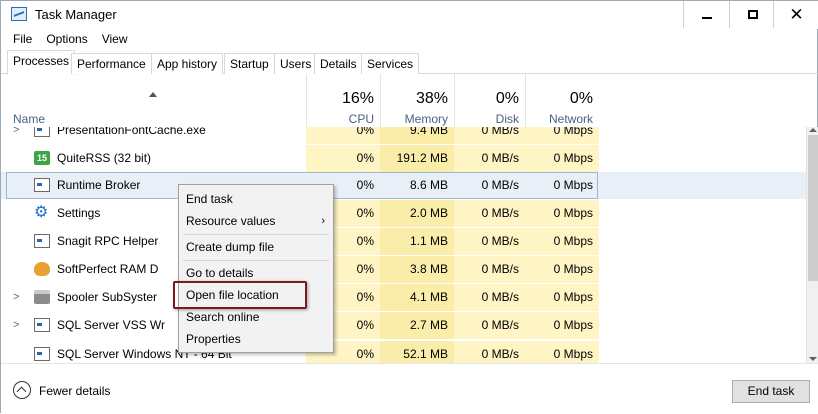 Image resolution: width=818 pixels, height=414 pixels. I want to click on quiterss-icon: 15, so click(42, 158).